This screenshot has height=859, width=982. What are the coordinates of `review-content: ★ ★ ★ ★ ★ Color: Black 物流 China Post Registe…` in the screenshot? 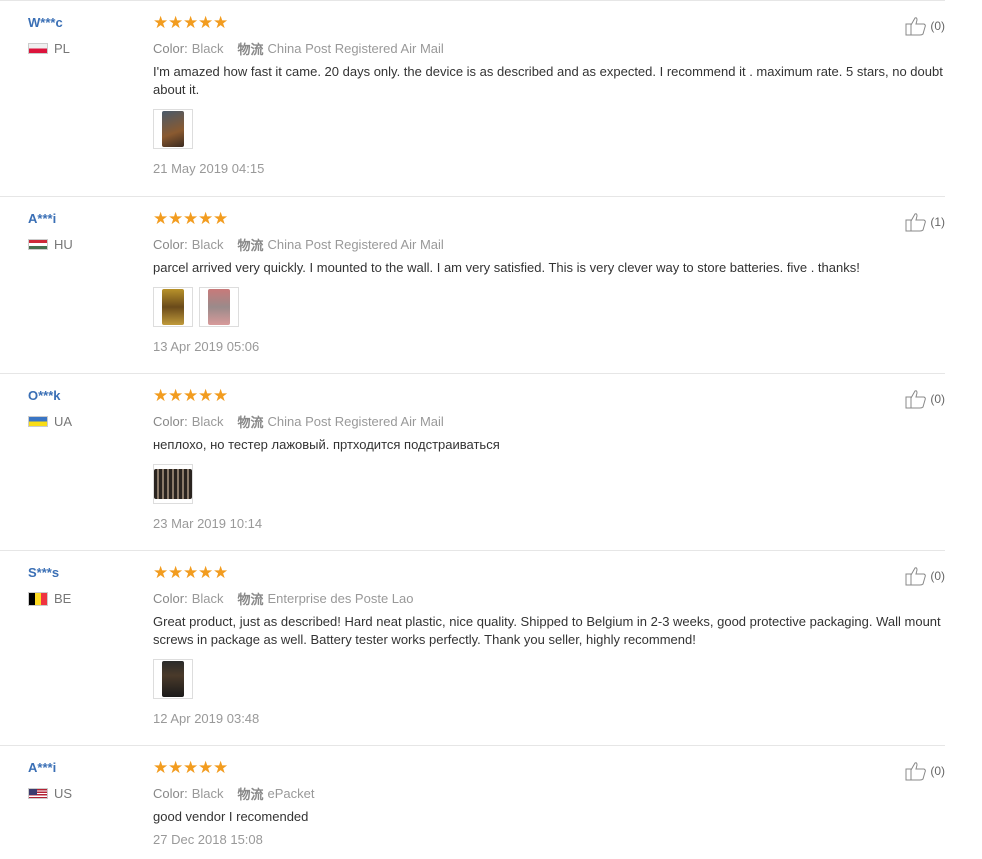 It's located at (553, 281).